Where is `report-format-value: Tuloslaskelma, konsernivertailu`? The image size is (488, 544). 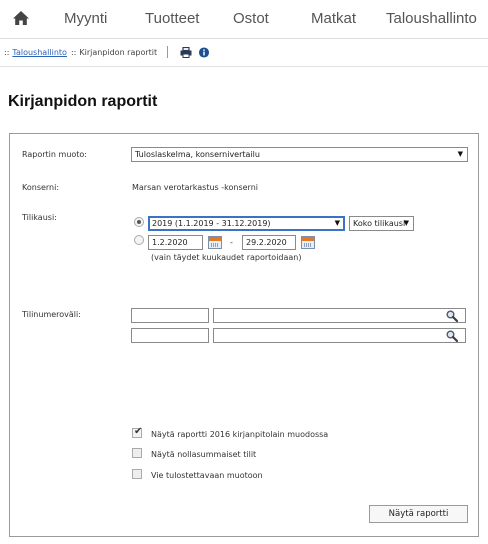 report-format-value: Tuloslaskelma, konsernivertailu is located at coordinates (197, 154).